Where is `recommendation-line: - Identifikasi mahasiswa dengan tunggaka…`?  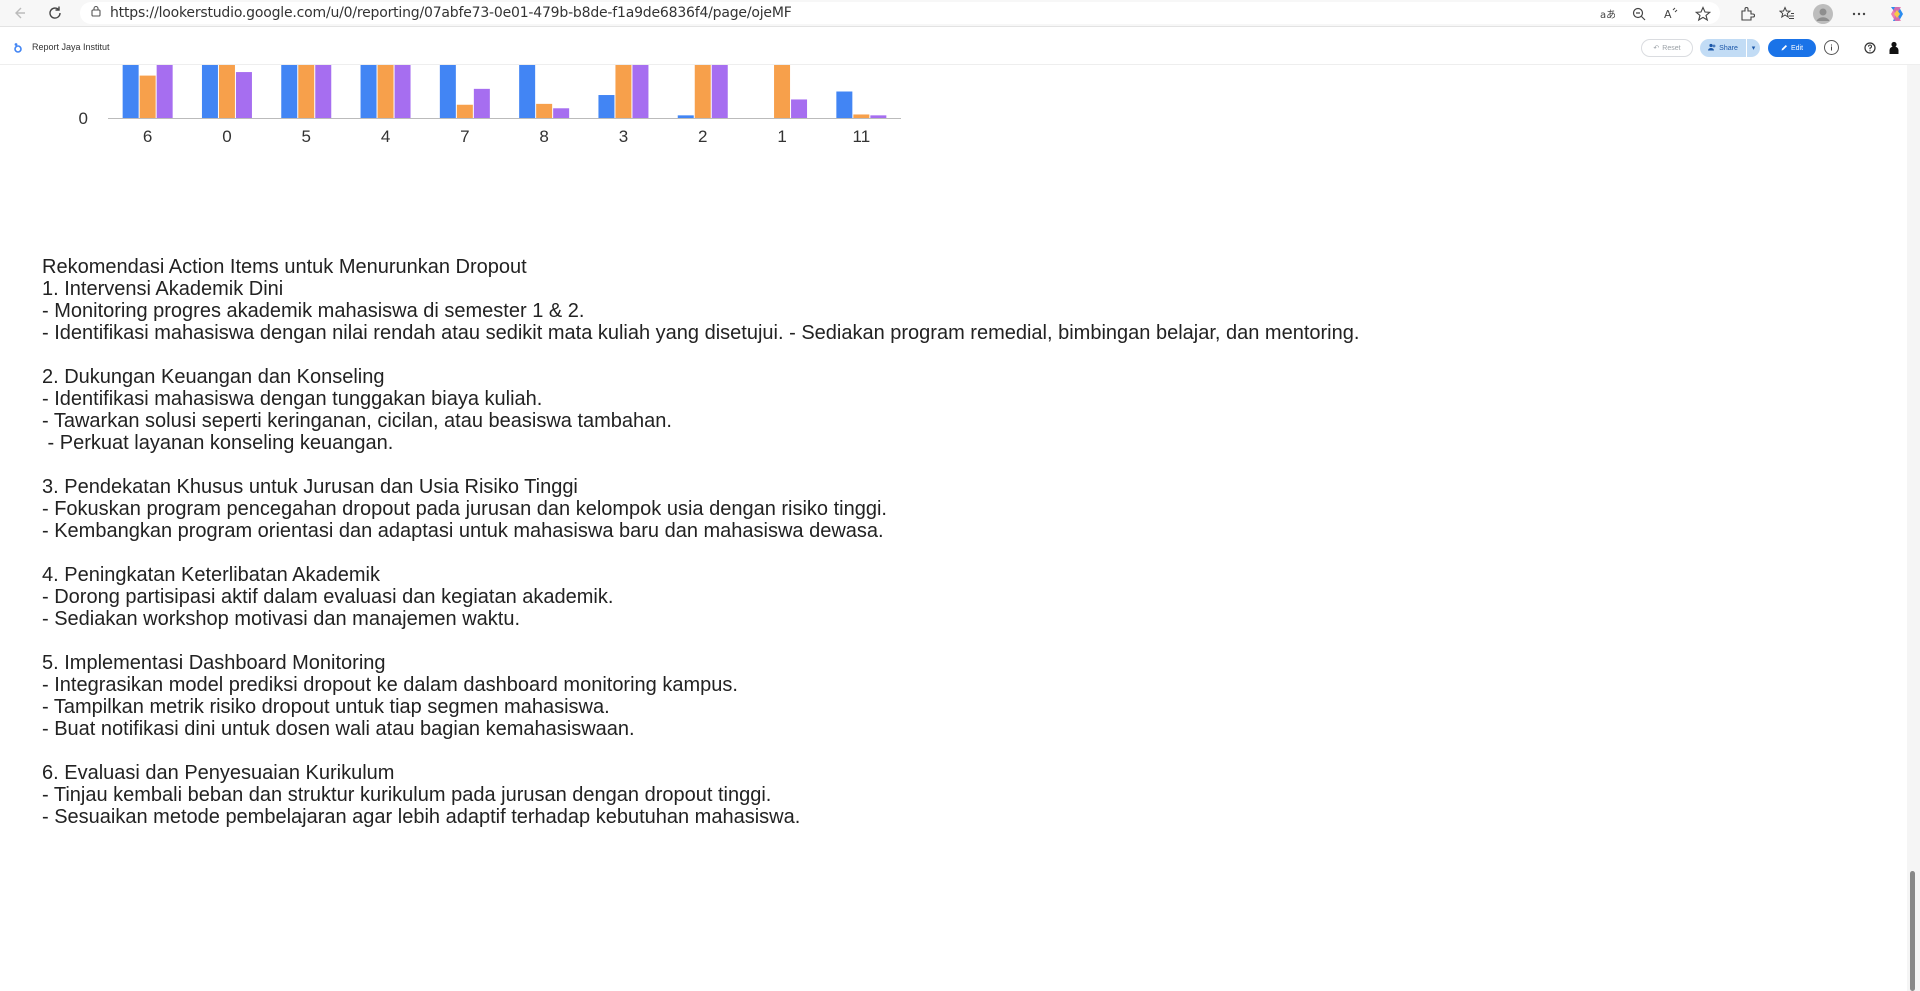 recommendation-line: - Identifikasi mahasiswa dengan tunggaka… is located at coordinates (292, 399).